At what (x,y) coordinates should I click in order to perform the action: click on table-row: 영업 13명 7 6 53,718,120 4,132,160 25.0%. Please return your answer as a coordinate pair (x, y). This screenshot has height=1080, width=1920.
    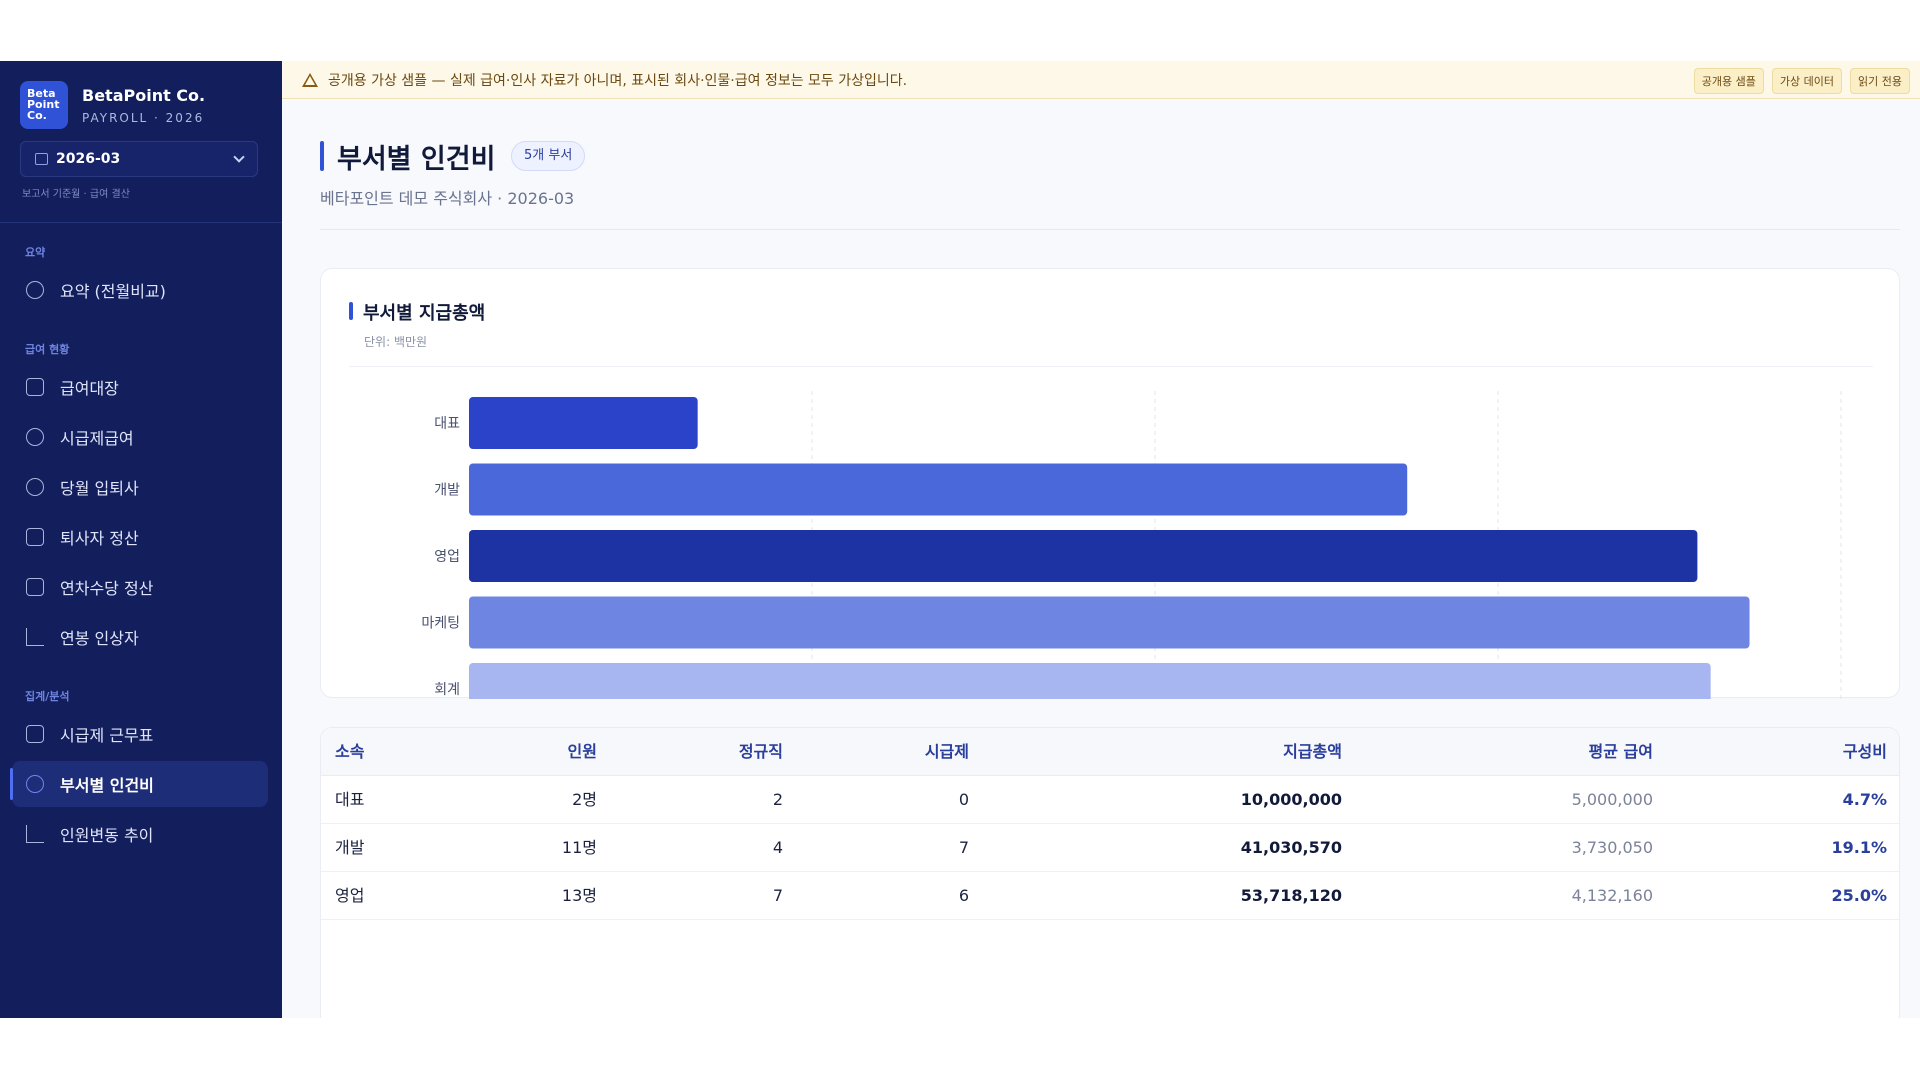
    Looking at the image, I should click on (1110, 896).